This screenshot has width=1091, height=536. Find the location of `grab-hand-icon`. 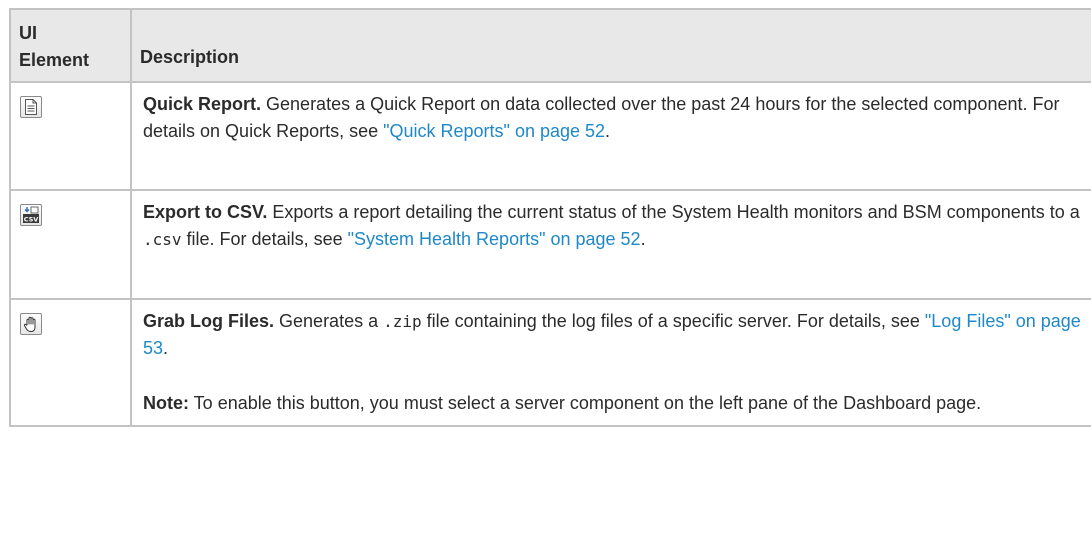

grab-hand-icon is located at coordinates (31, 324).